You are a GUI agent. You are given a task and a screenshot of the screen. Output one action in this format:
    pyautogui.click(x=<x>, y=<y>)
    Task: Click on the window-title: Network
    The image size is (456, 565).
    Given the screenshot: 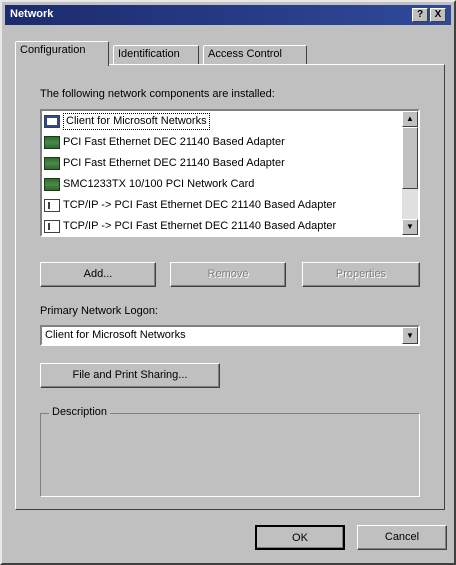 What is the action you would take?
    pyautogui.click(x=32, y=14)
    